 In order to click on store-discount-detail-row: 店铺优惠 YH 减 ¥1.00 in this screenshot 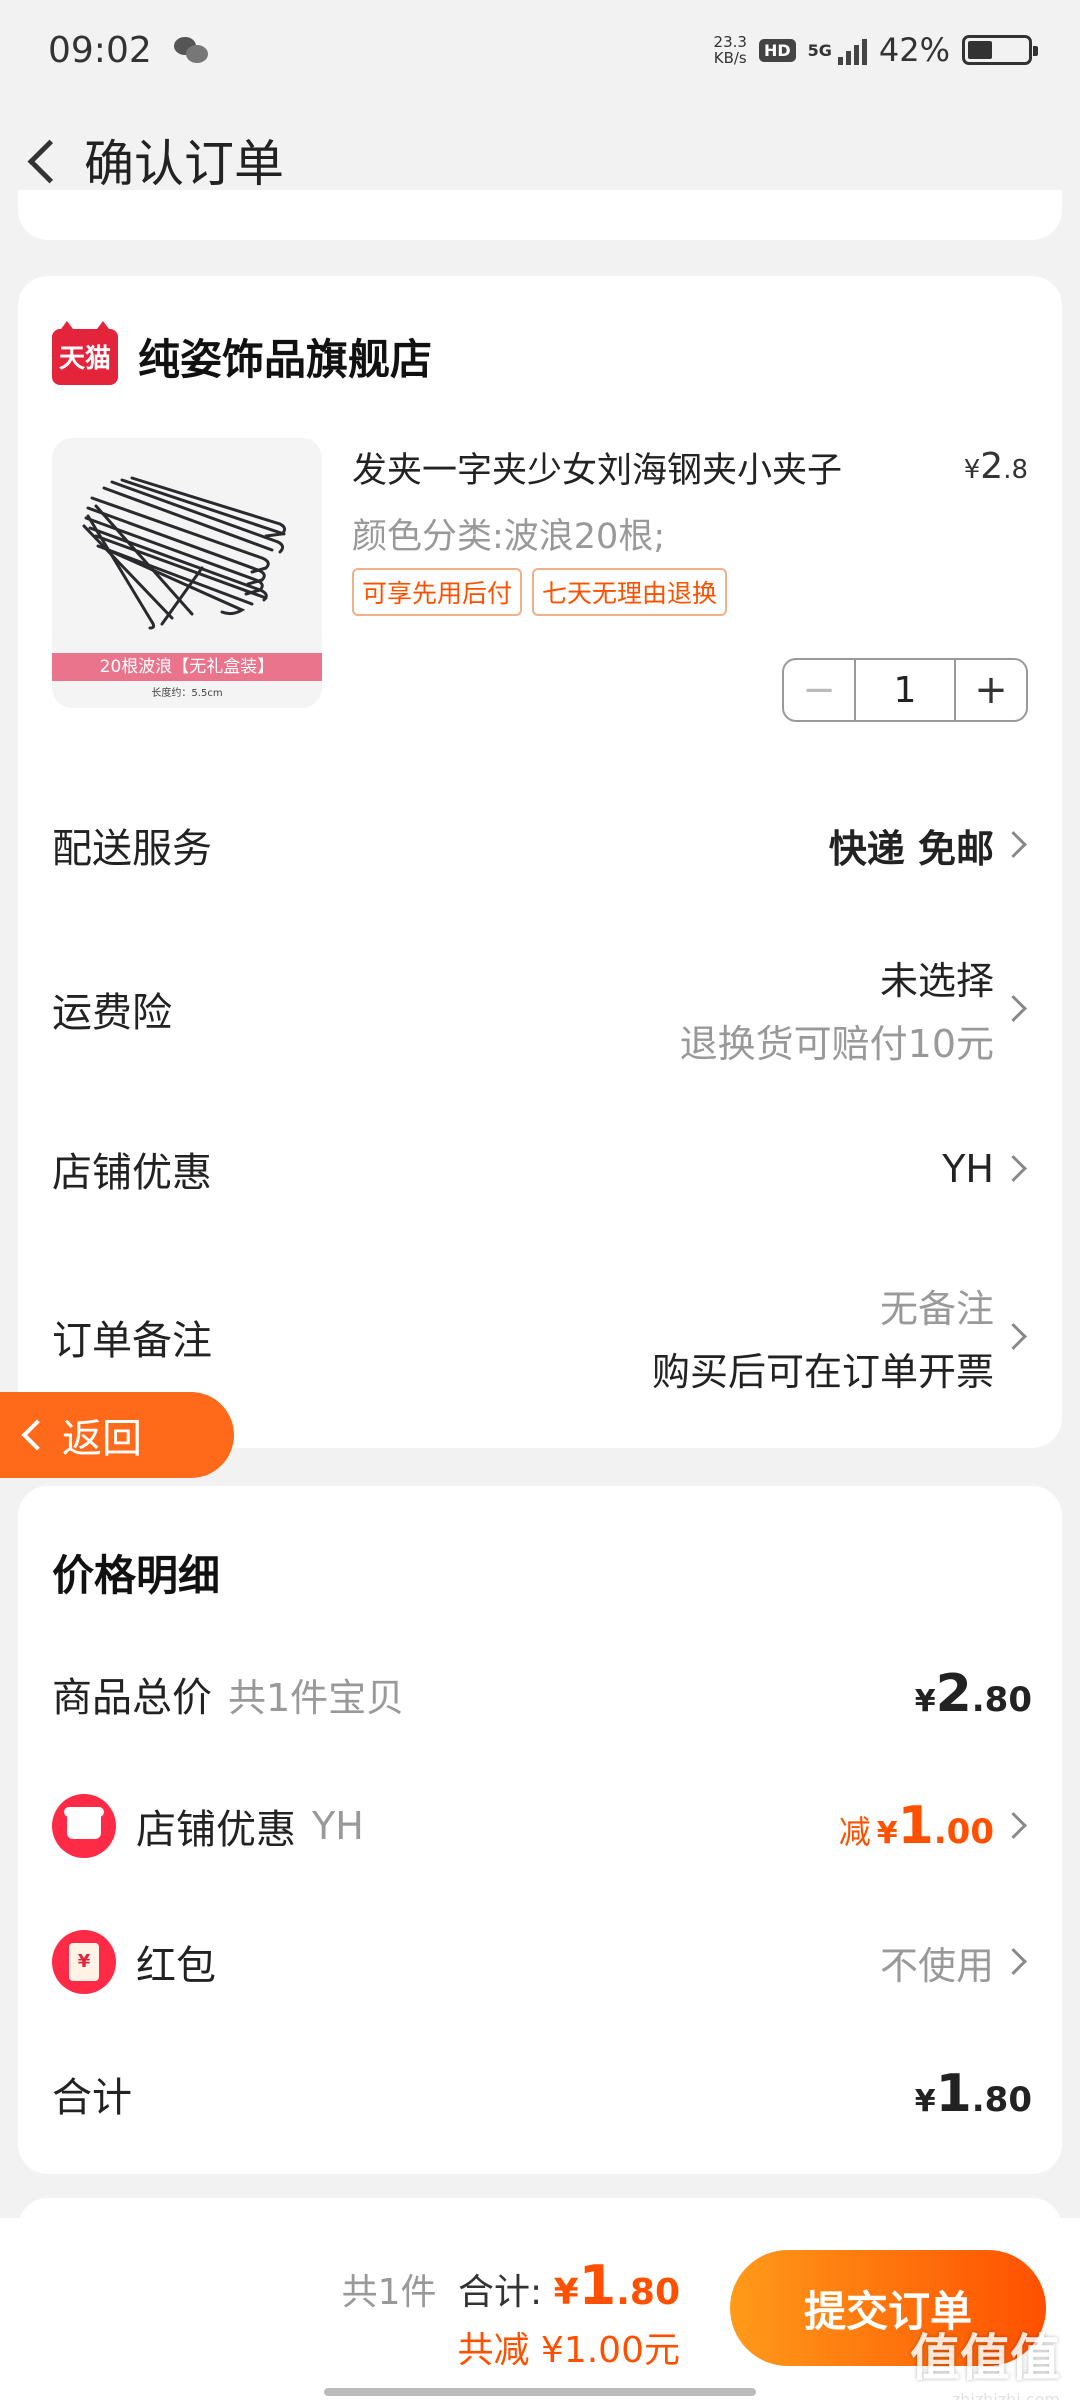, I will do `click(542, 1826)`.